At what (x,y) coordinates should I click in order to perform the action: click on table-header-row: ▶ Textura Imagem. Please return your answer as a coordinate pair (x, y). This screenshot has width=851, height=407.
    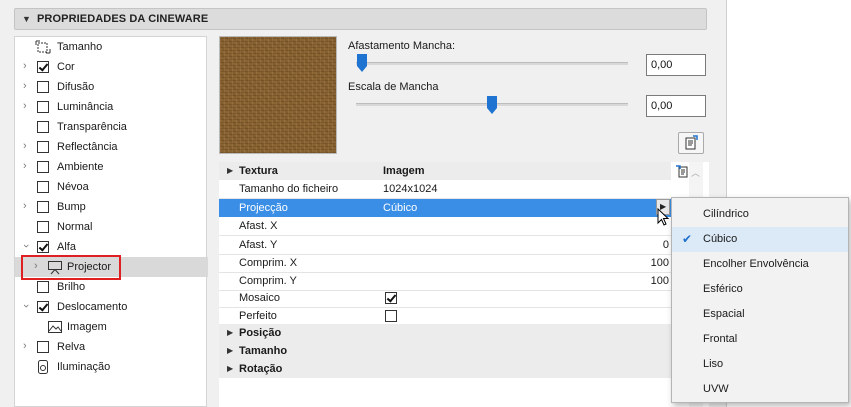
    Looking at the image, I should click on (445, 171).